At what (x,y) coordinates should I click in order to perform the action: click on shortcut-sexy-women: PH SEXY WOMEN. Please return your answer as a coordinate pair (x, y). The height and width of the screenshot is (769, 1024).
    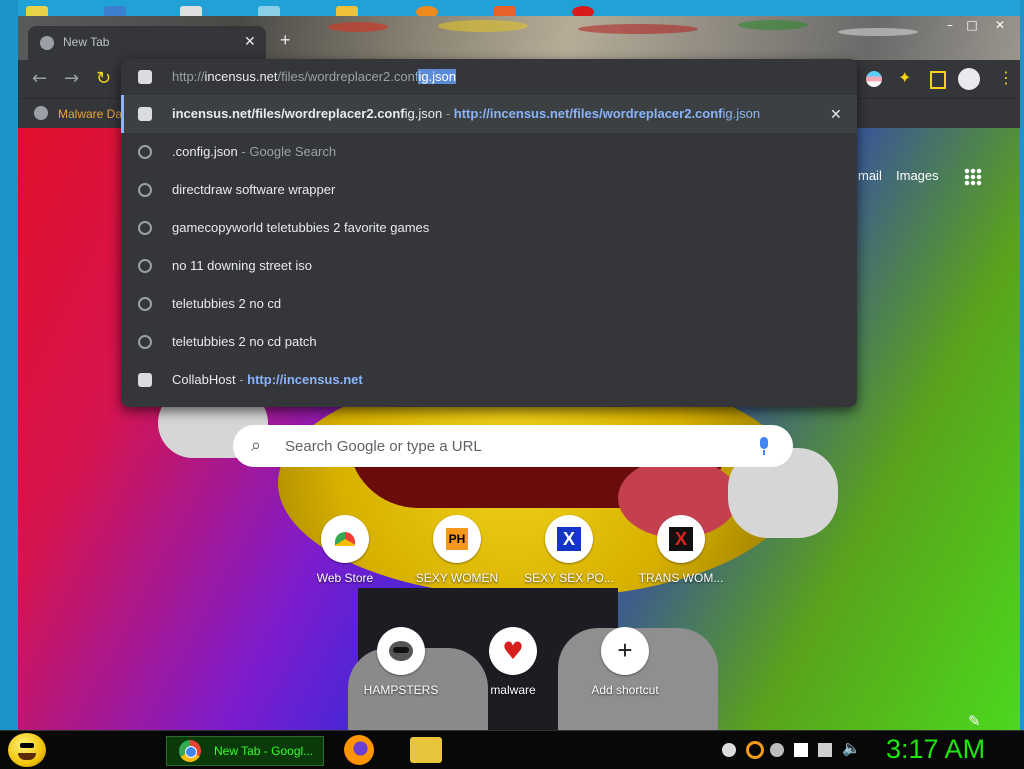
    Looking at the image, I should click on (457, 560).